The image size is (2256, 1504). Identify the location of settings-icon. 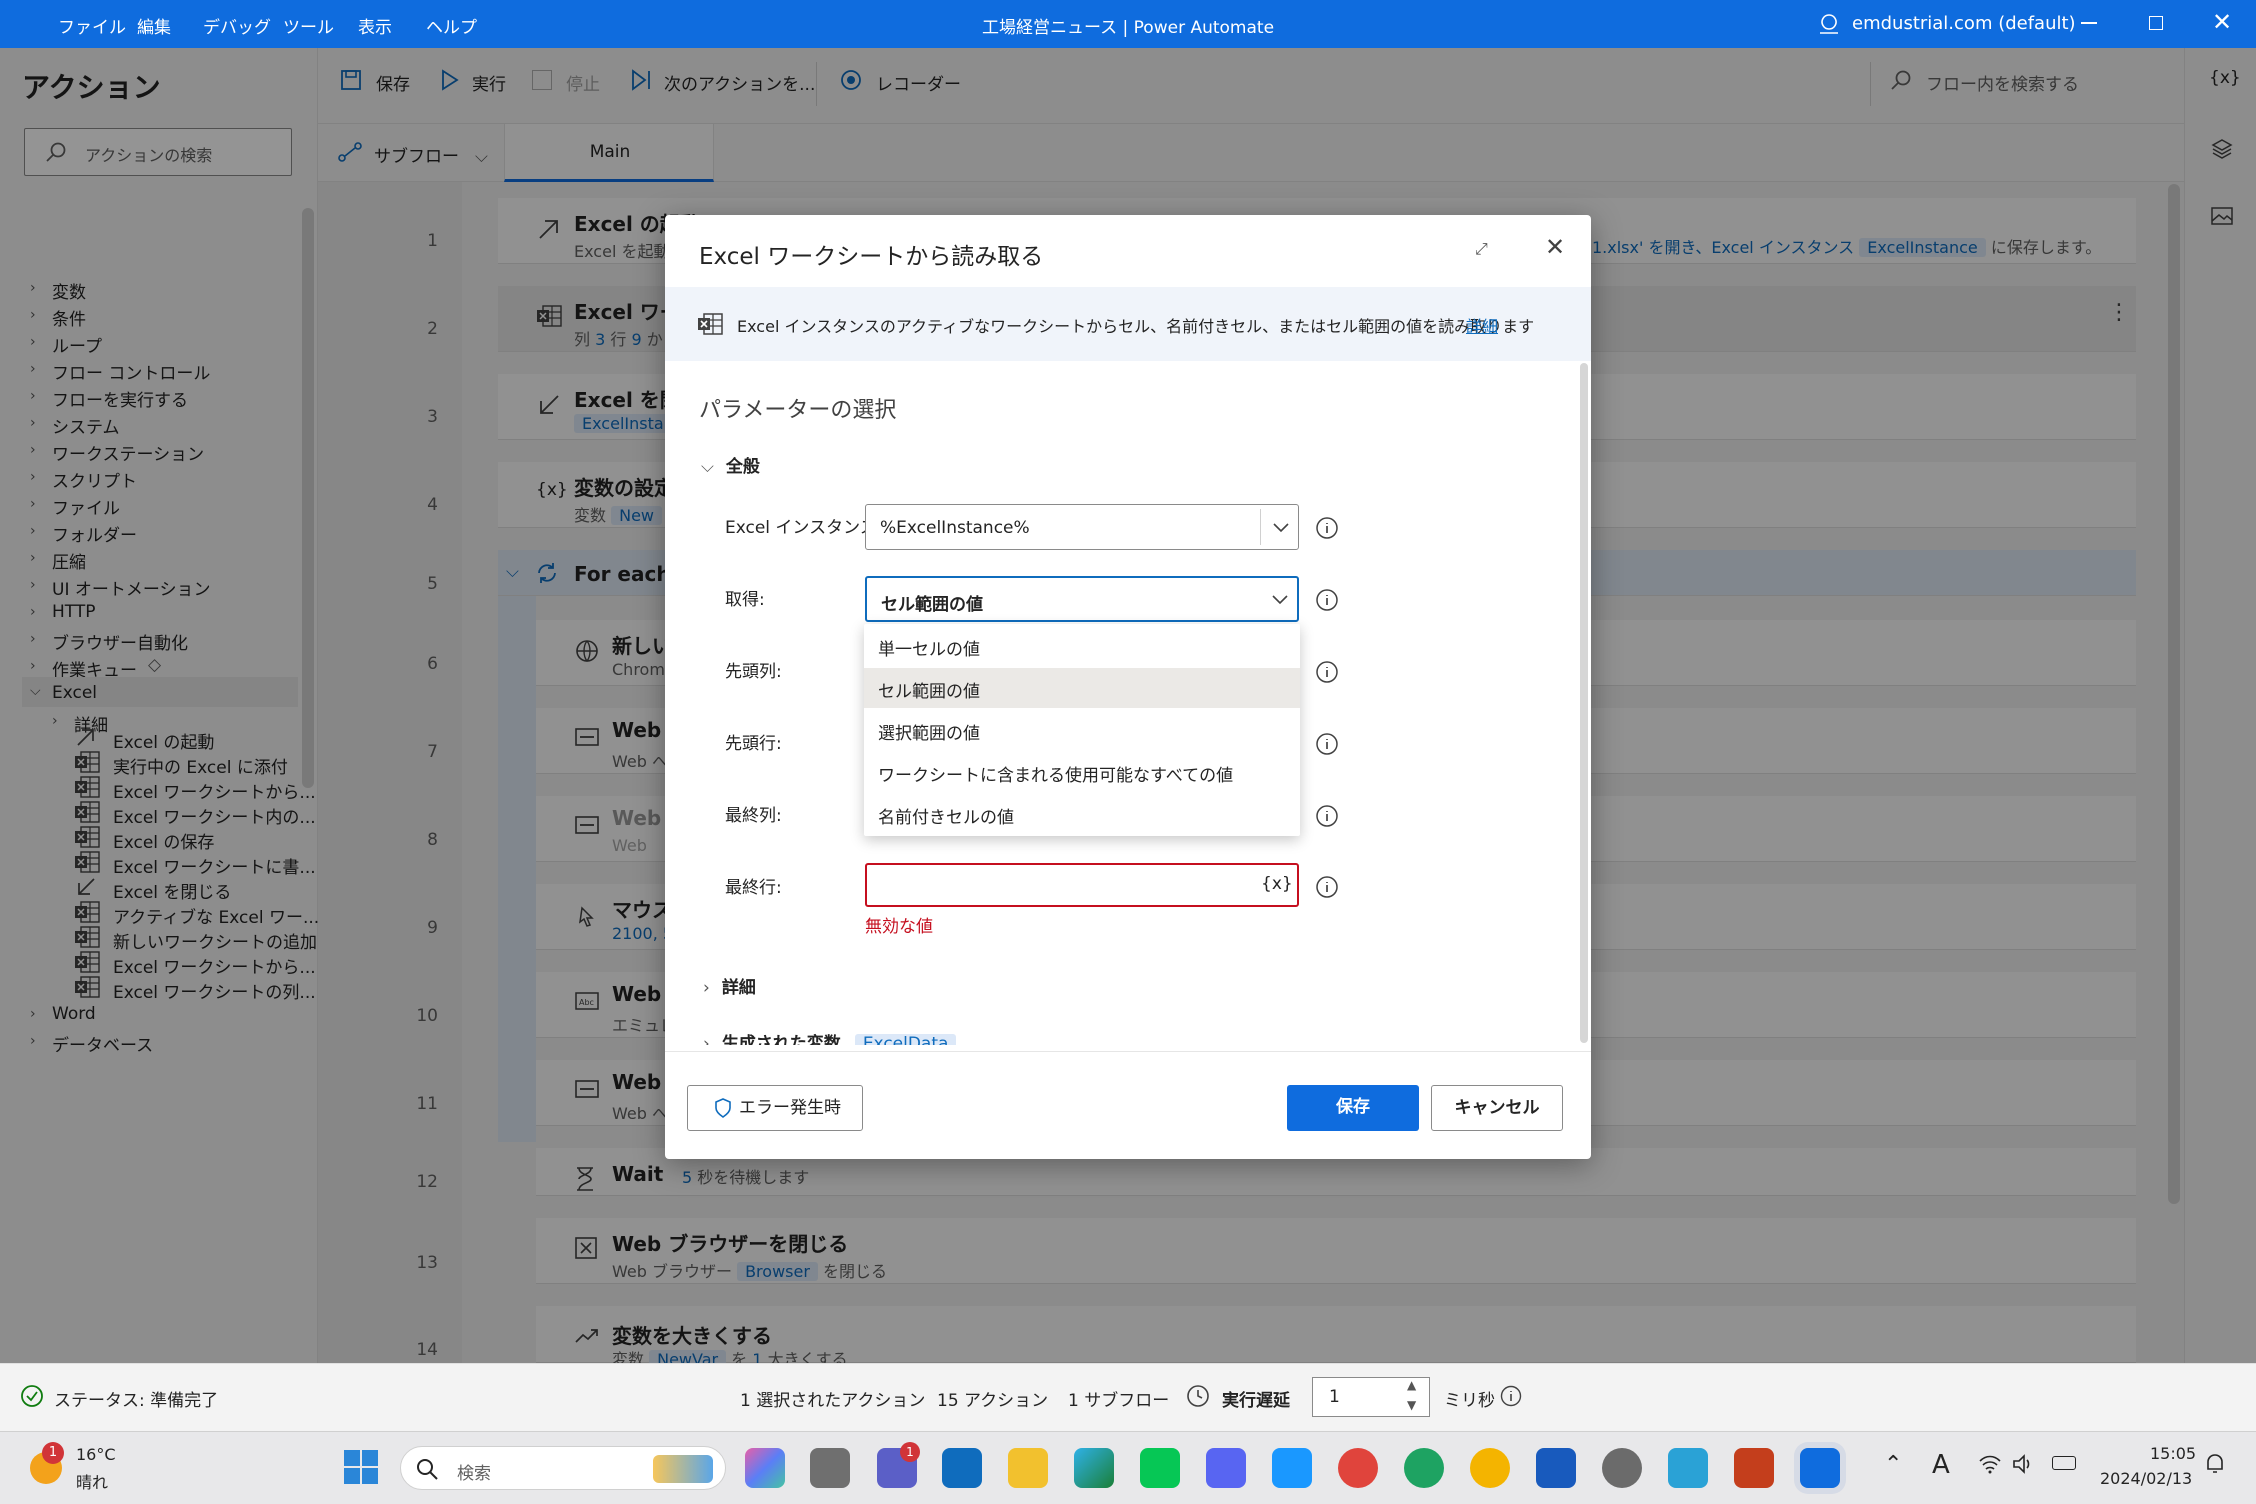
(1622, 1468).